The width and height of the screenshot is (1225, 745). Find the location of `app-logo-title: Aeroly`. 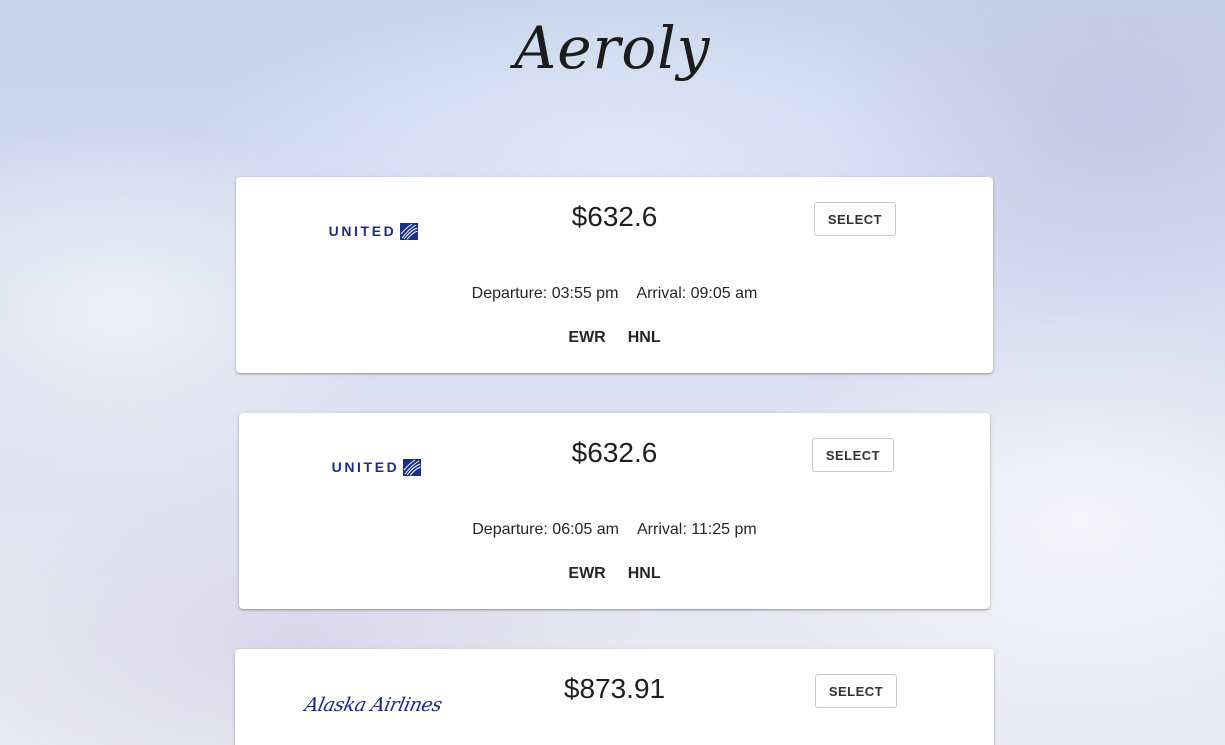

app-logo-title: Aeroly is located at coordinates (612, 48).